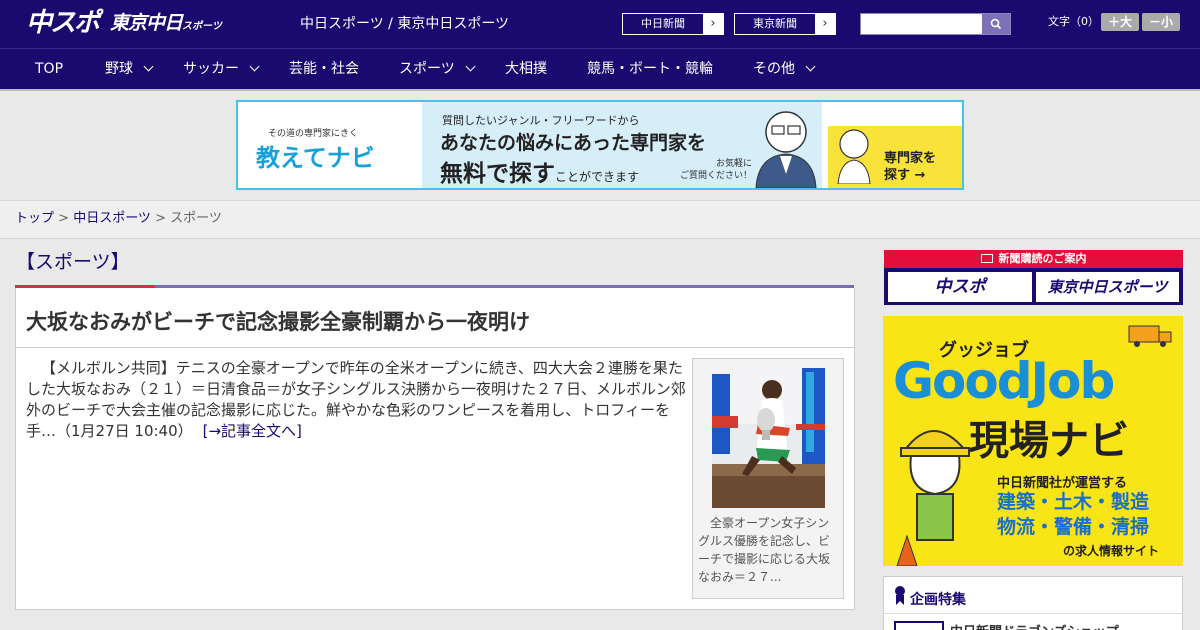  Describe the element at coordinates (119, 69) in the screenshot. I see `nav-label: 野球` at that location.